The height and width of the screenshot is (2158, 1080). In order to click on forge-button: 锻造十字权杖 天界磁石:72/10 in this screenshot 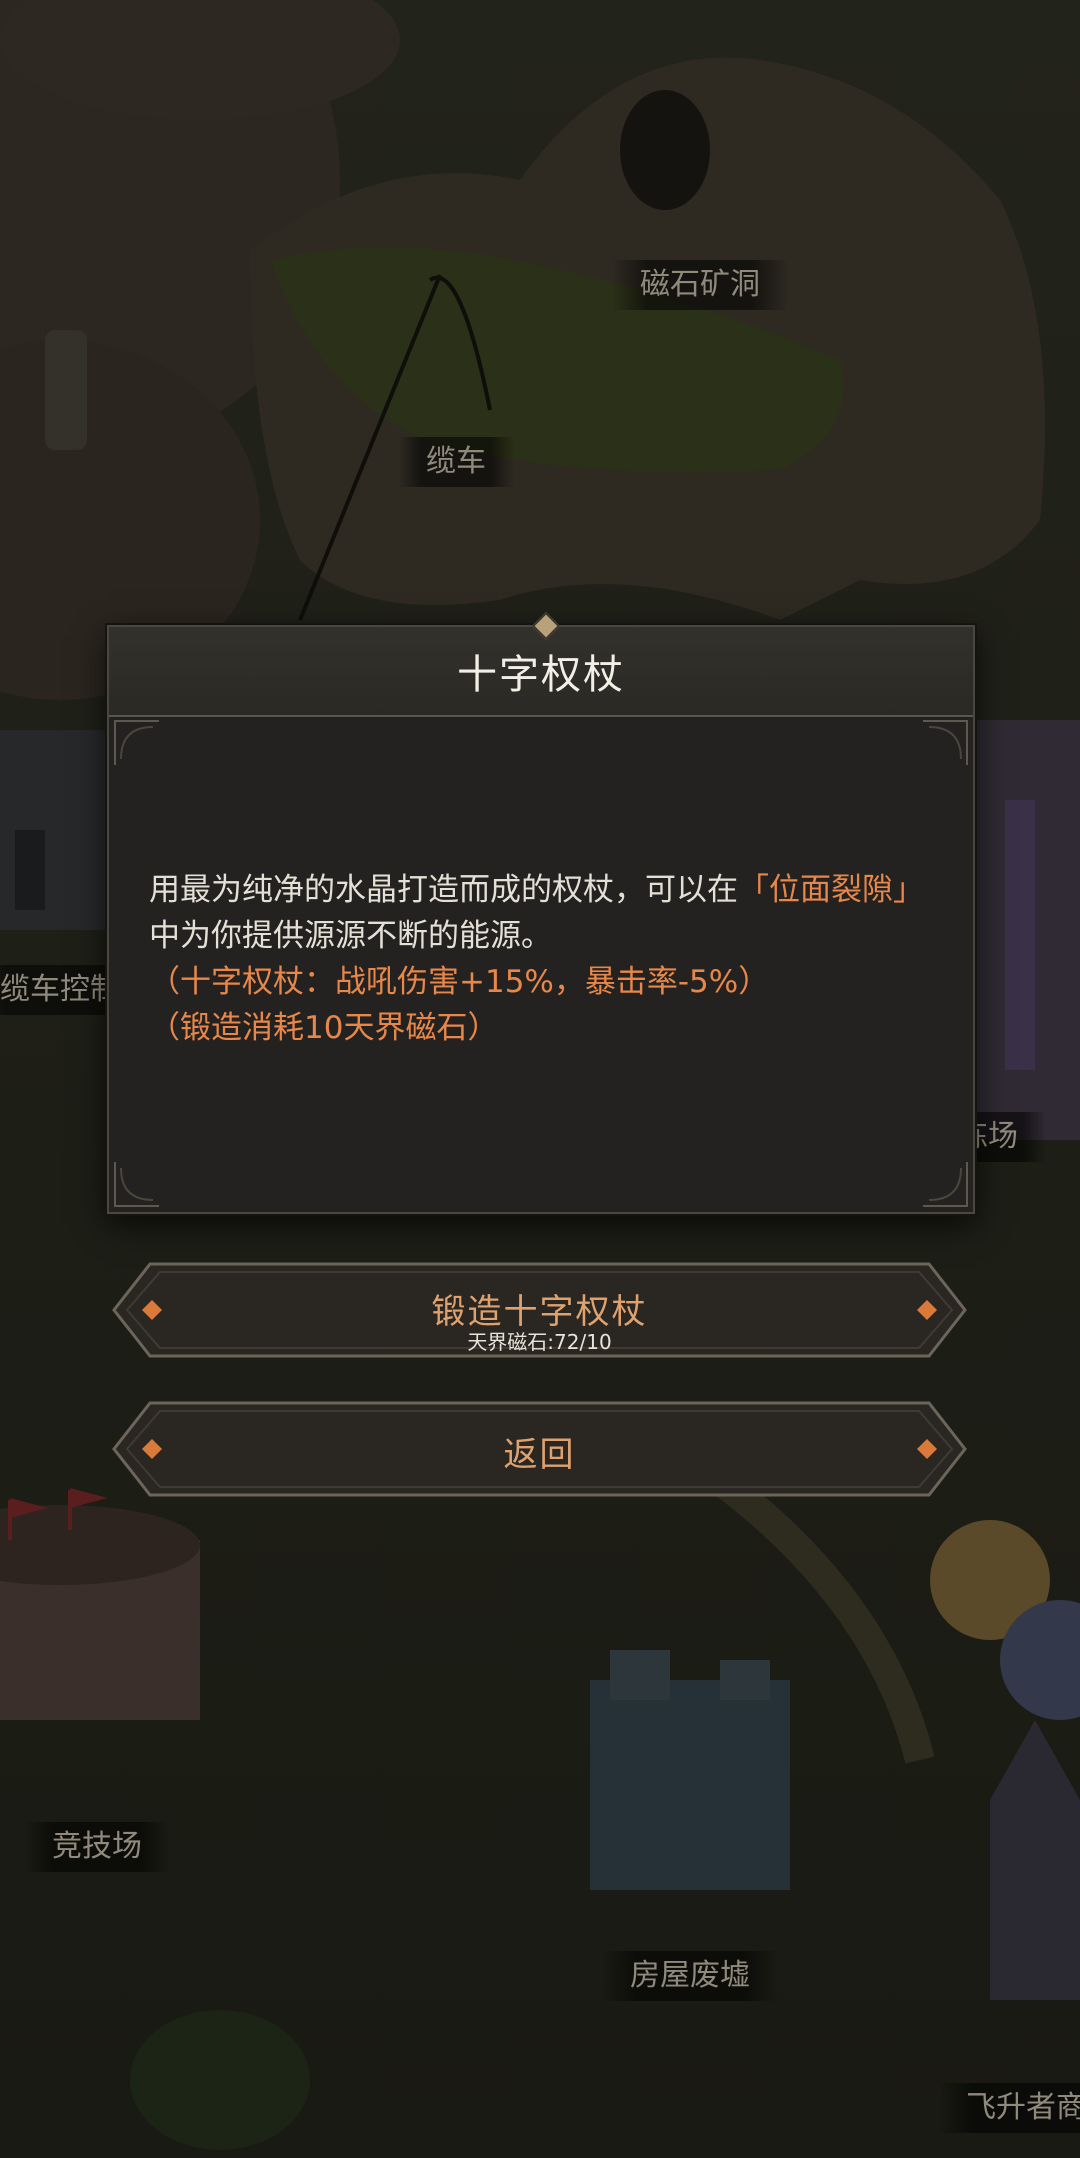, I will do `click(539, 1310)`.